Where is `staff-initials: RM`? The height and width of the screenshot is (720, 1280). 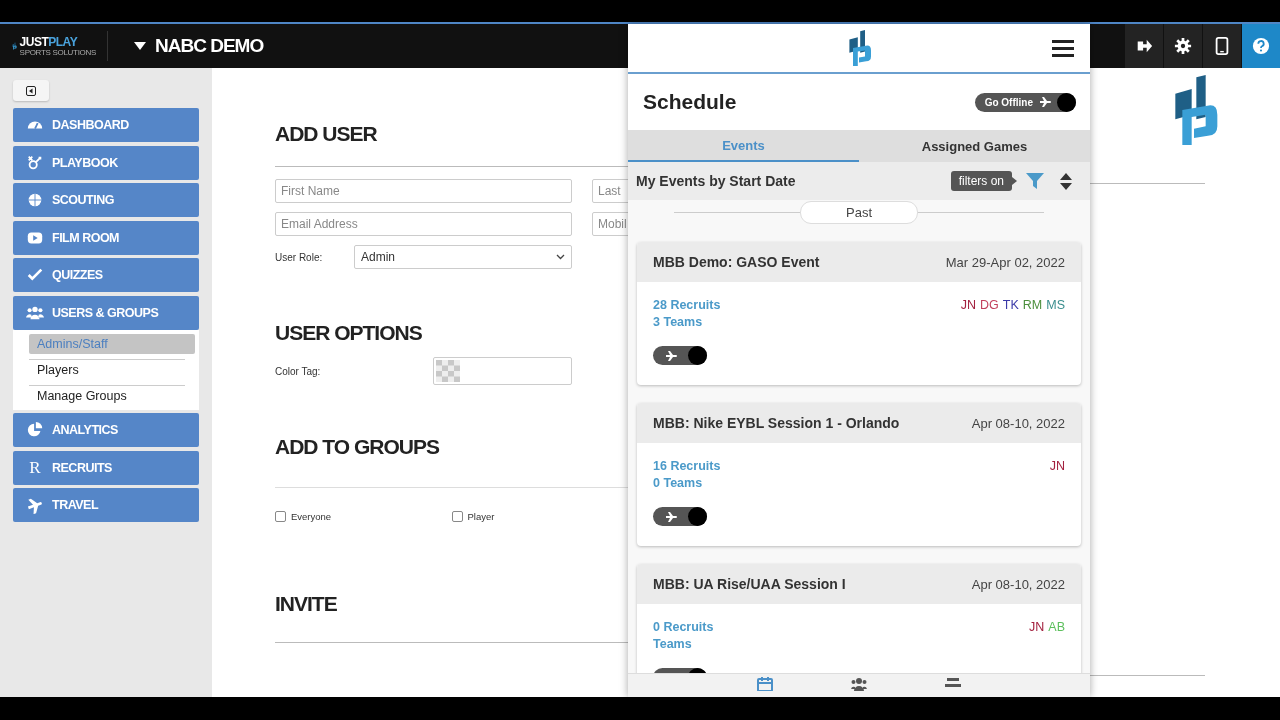 staff-initials: RM is located at coordinates (1032, 306).